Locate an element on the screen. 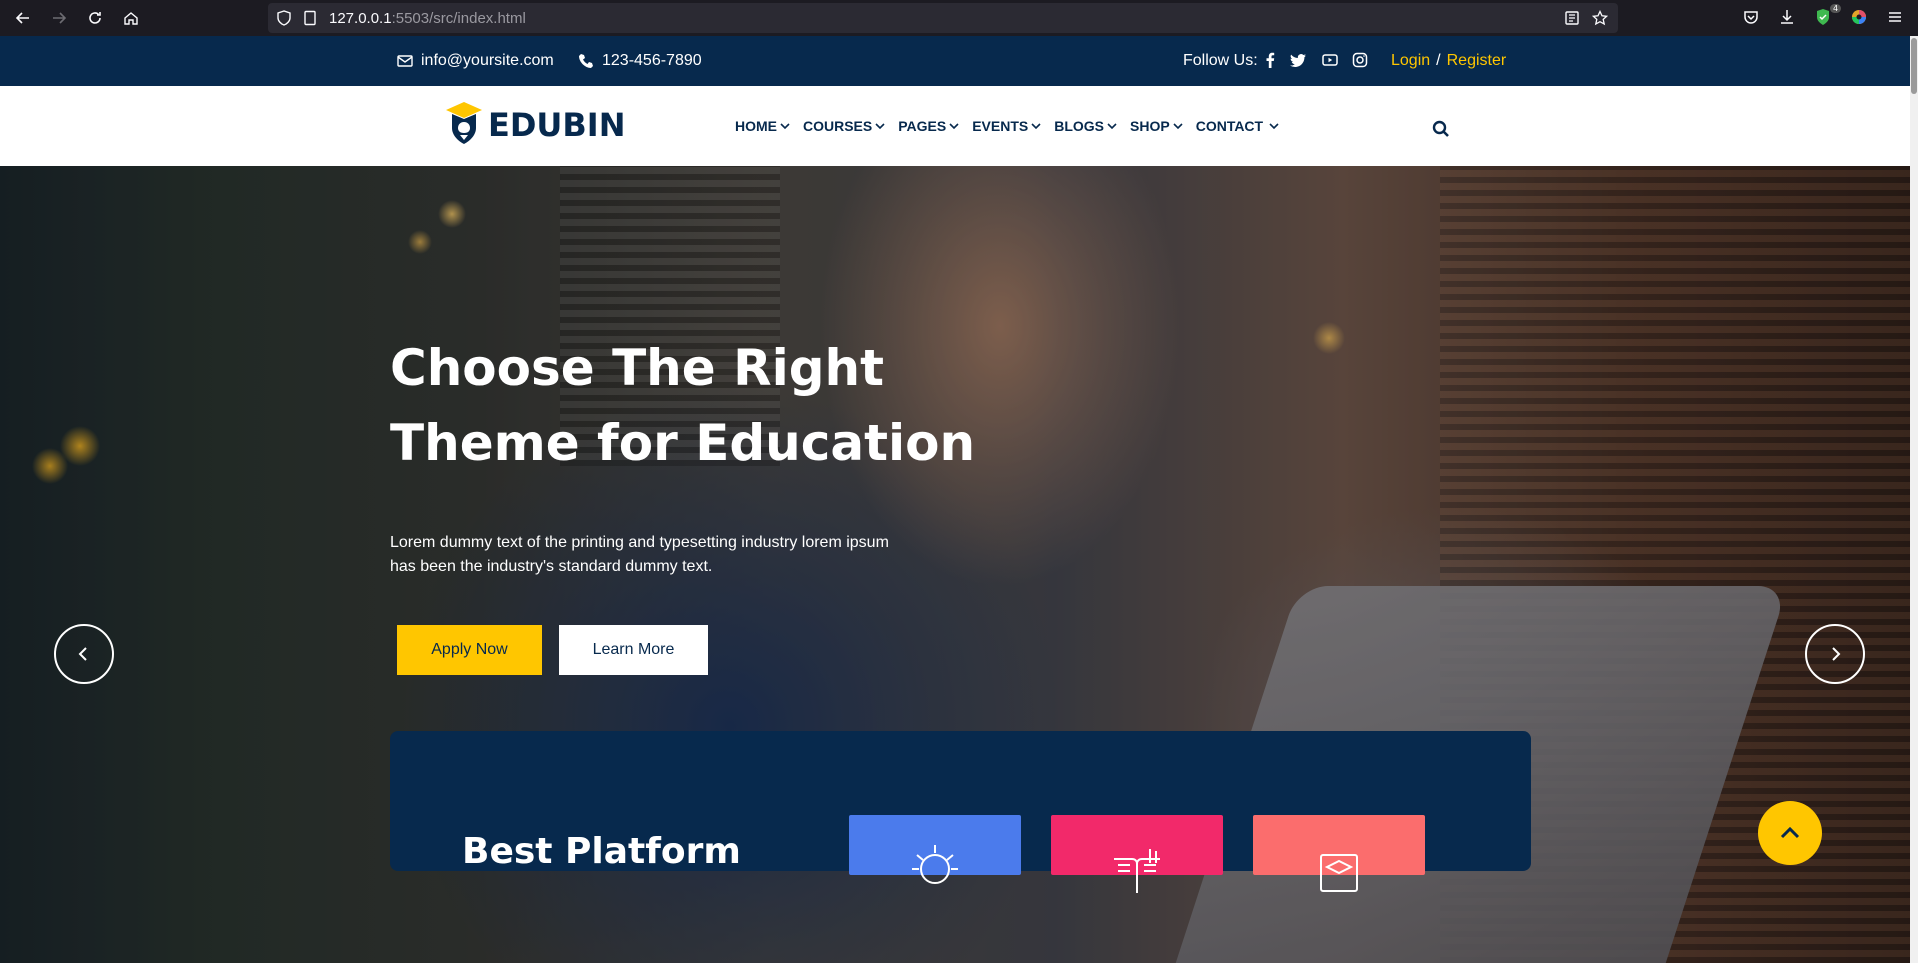 Image resolution: width=1918 pixels, height=963 pixels. email-contact: info@yoursite.com is located at coordinates (475, 61).